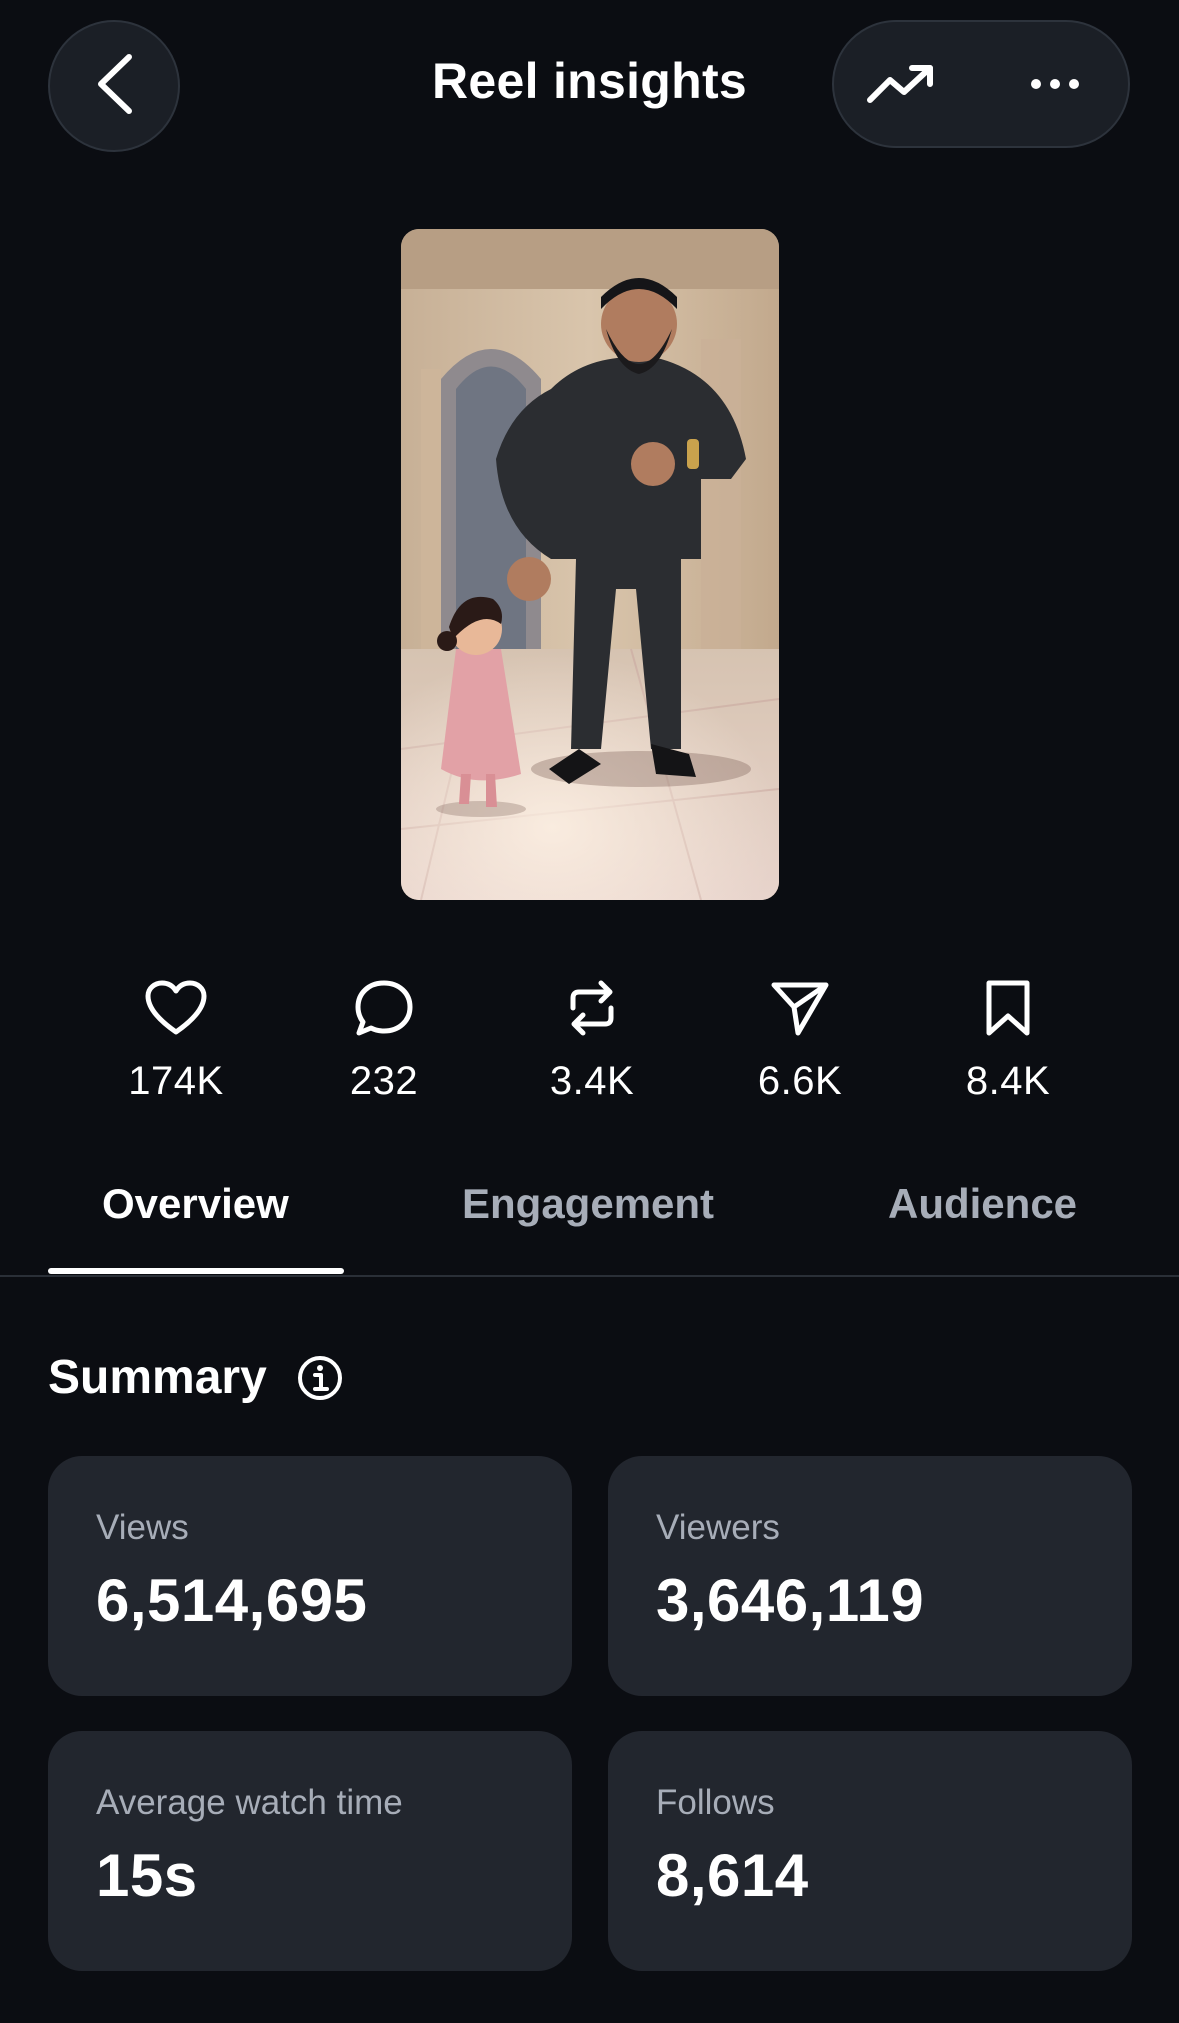 Image resolution: width=1179 pixels, height=2023 pixels. Describe the element at coordinates (1008, 1008) in the screenshot. I see `bookmark-icon` at that location.